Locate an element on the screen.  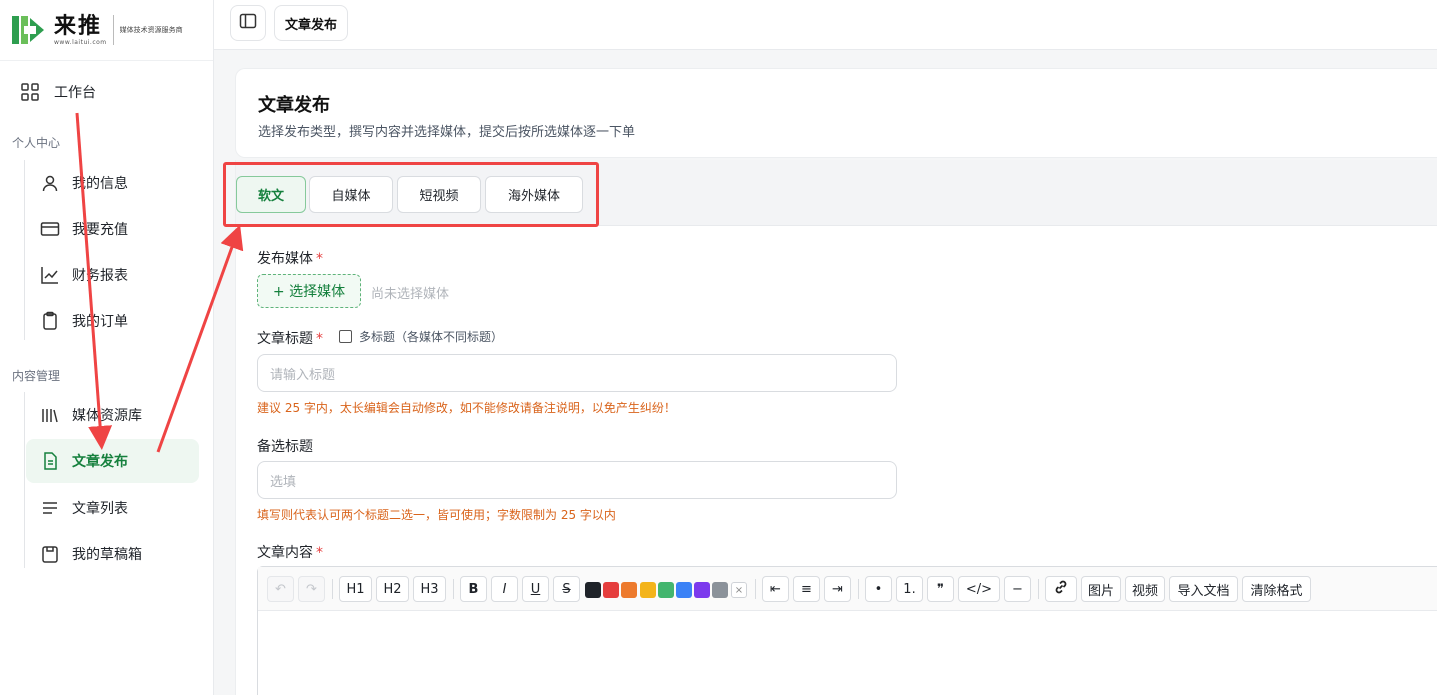
title-input: 请输入标题 is located at coordinates (577, 373).